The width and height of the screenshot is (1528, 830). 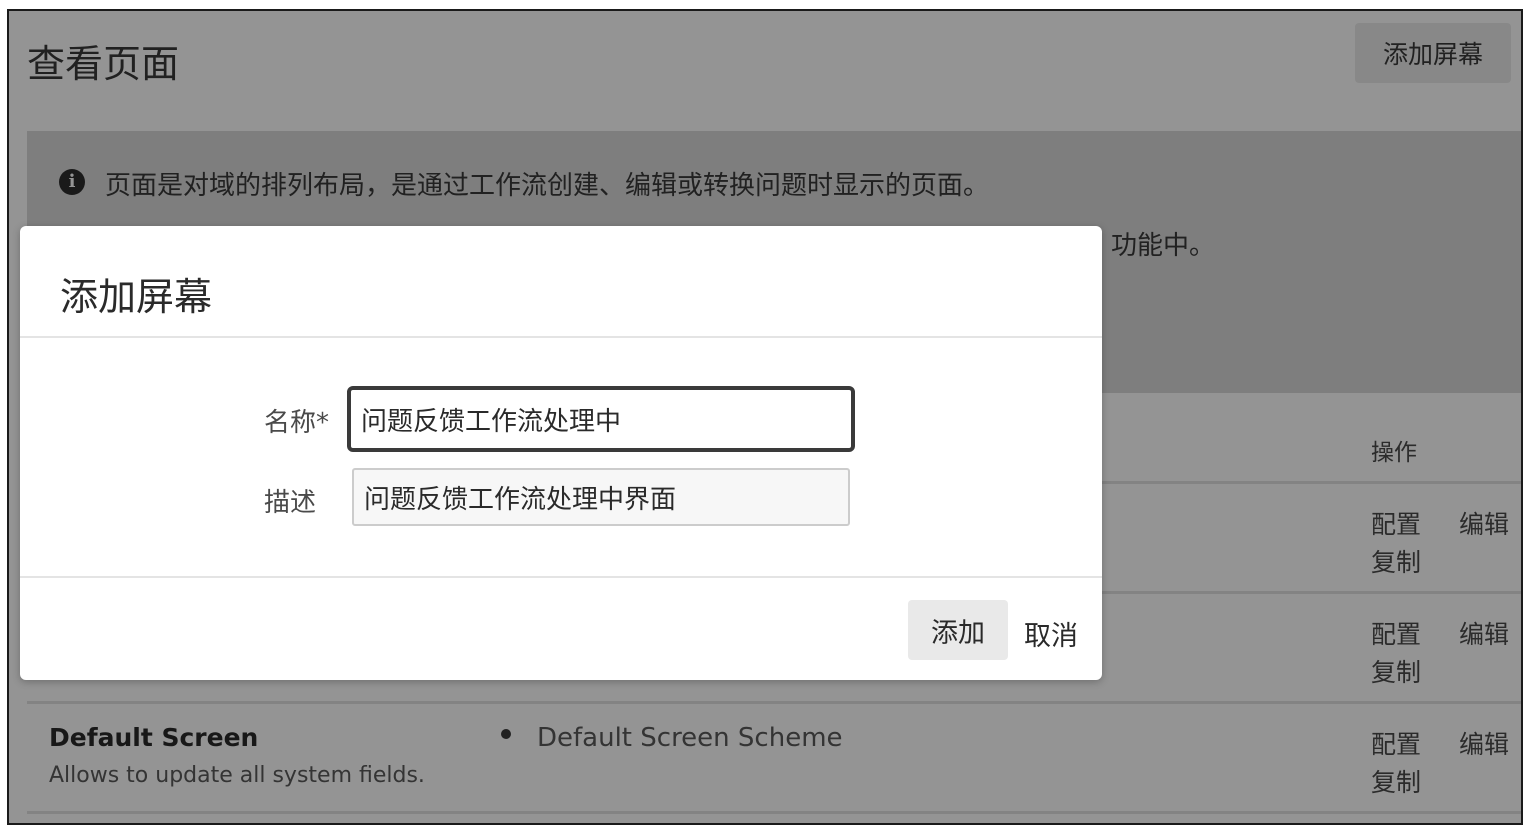 I want to click on dialog-footer-divider, so click(x=561, y=577).